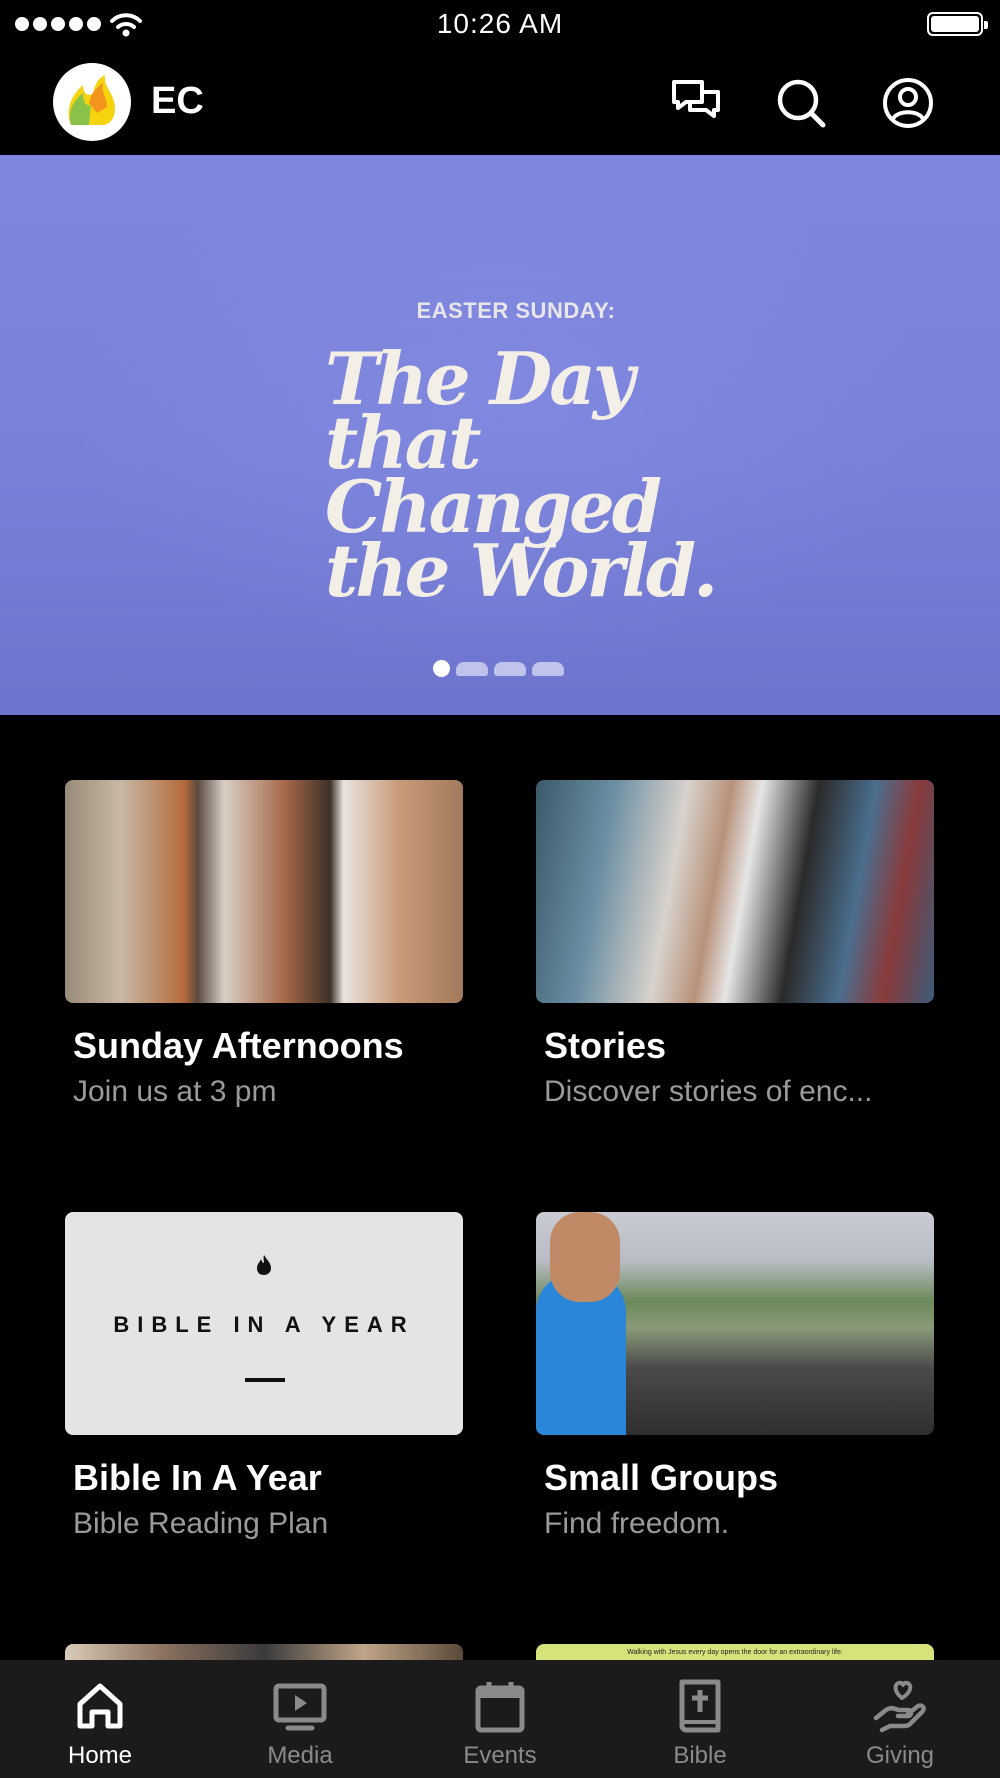 Image resolution: width=1000 pixels, height=1778 pixels. What do you see at coordinates (238, 1045) in the screenshot?
I see `card-title: Sunday Afternoons` at bounding box center [238, 1045].